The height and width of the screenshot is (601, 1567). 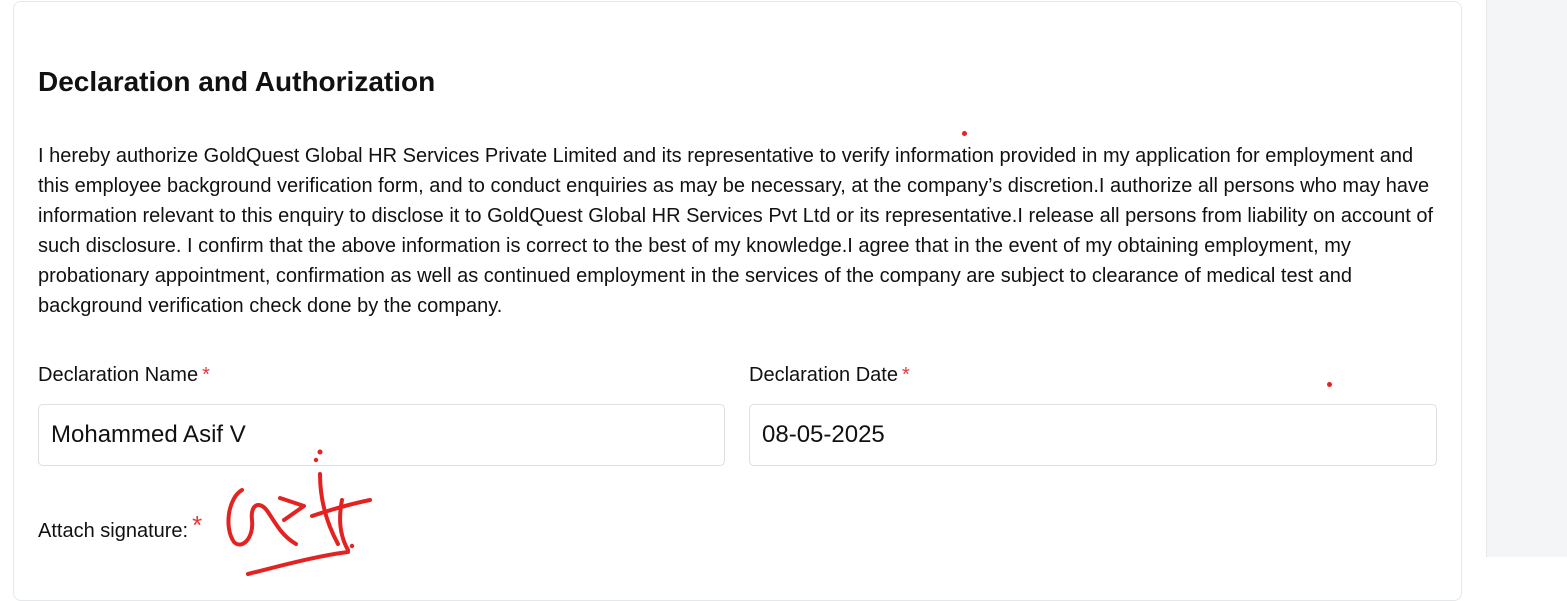 What do you see at coordinates (300, 510) in the screenshot?
I see `handwritten-signature` at bounding box center [300, 510].